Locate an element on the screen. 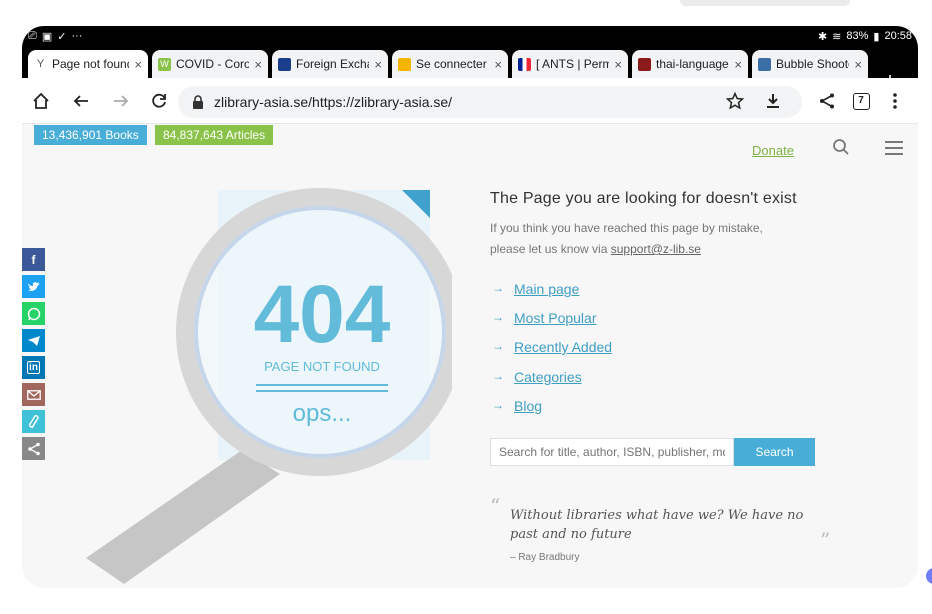 The width and height of the screenshot is (932, 614). image-icon: ▣ is located at coordinates (47, 36).